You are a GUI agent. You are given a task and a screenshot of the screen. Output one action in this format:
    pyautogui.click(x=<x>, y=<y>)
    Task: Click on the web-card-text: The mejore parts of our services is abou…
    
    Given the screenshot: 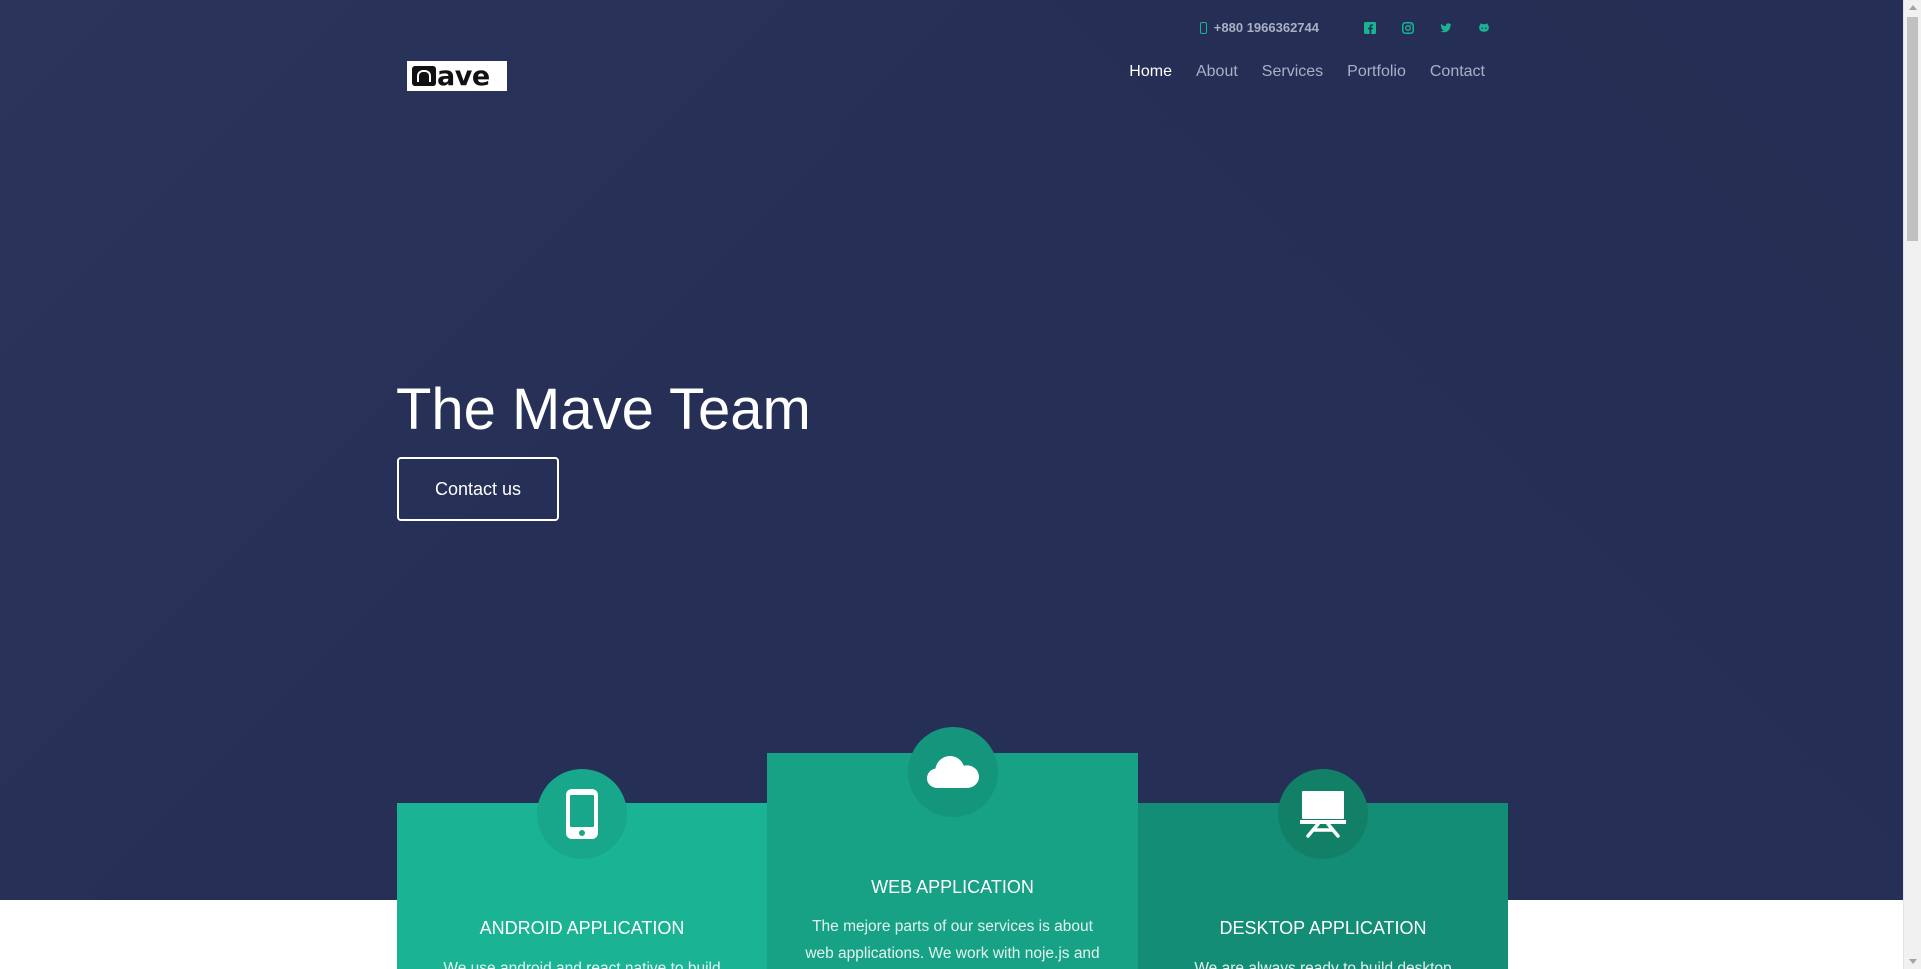 What is the action you would take?
    pyautogui.click(x=952, y=940)
    